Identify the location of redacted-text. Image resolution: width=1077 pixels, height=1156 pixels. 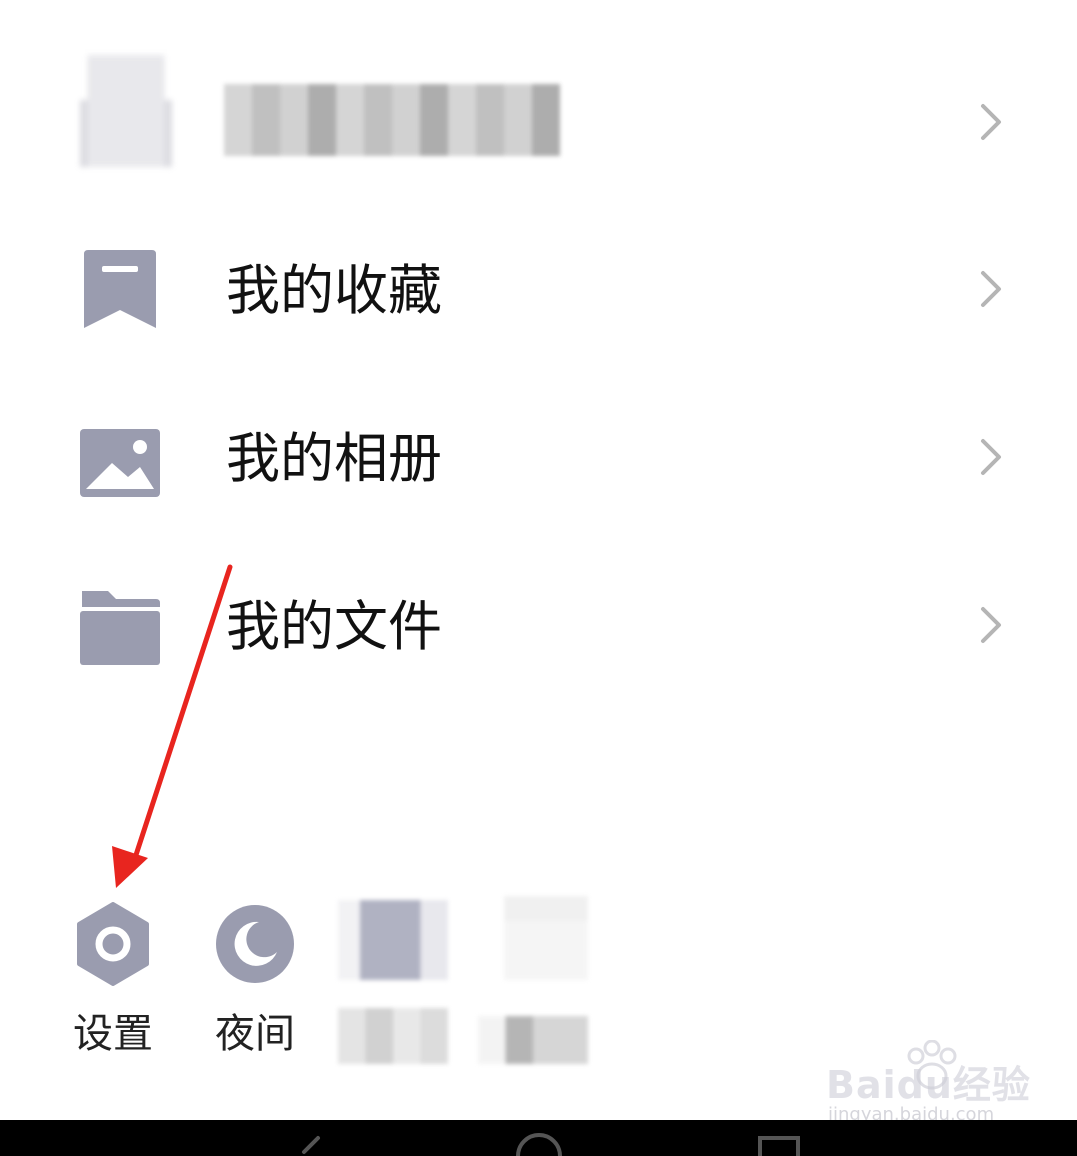
(392, 120).